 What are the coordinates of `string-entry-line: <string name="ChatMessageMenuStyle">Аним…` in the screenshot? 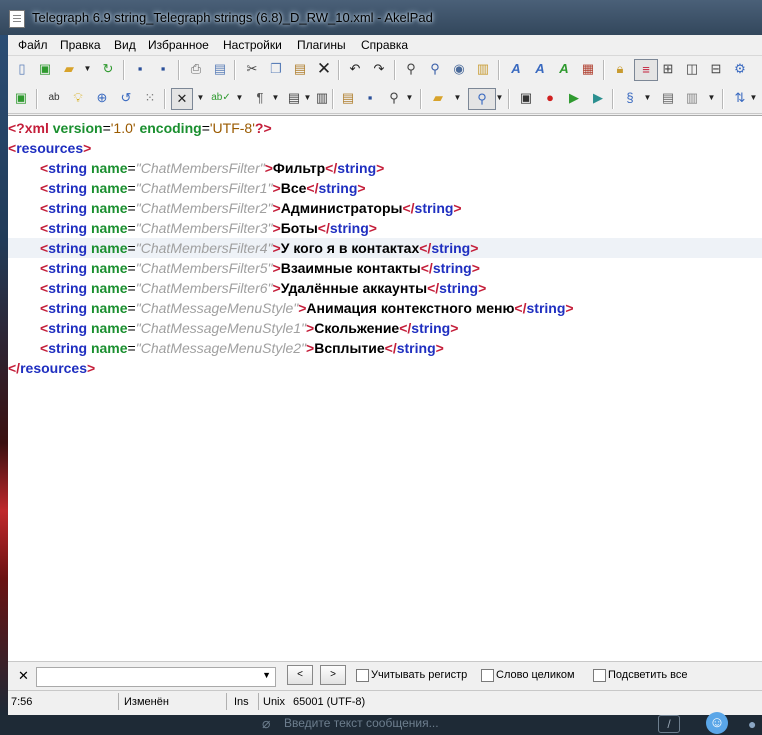 It's located at (385, 308).